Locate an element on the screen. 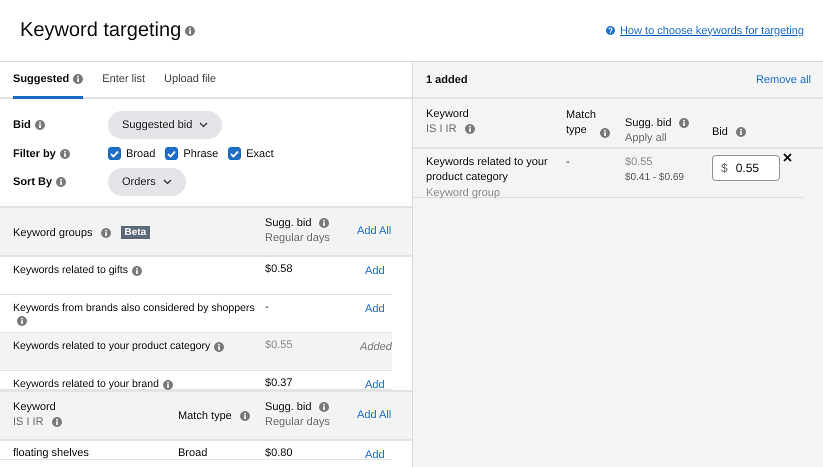 The height and width of the screenshot is (467, 823). tab: Suggested is located at coordinates (48, 80).